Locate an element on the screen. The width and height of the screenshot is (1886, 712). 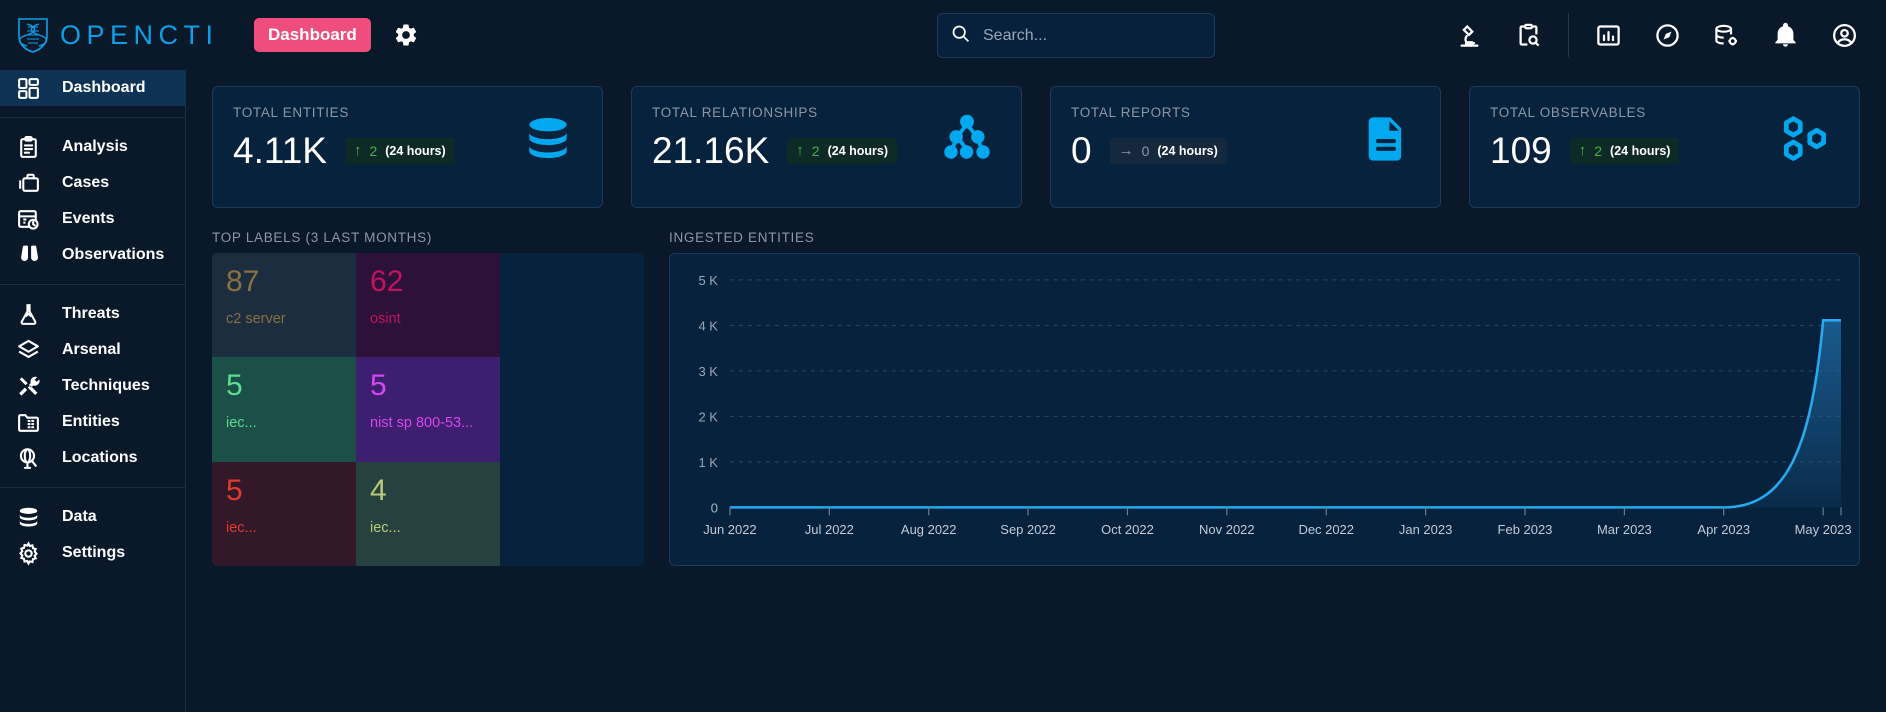
sidebar-item-label: Analysis is located at coordinates (95, 146).